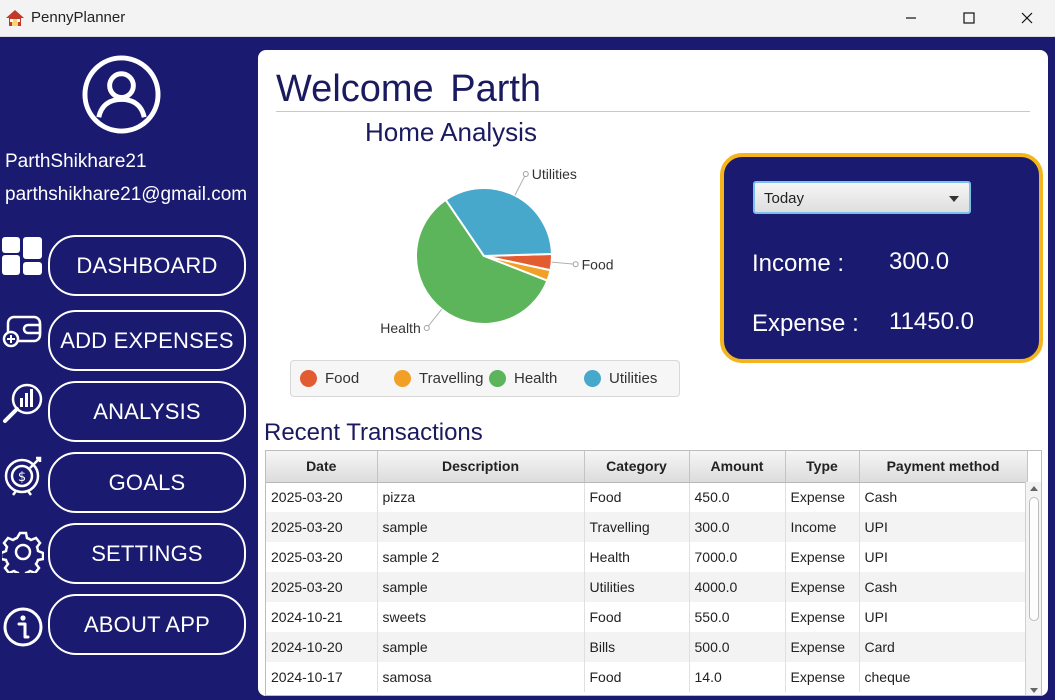  I want to click on gear-icon, so click(23, 552).